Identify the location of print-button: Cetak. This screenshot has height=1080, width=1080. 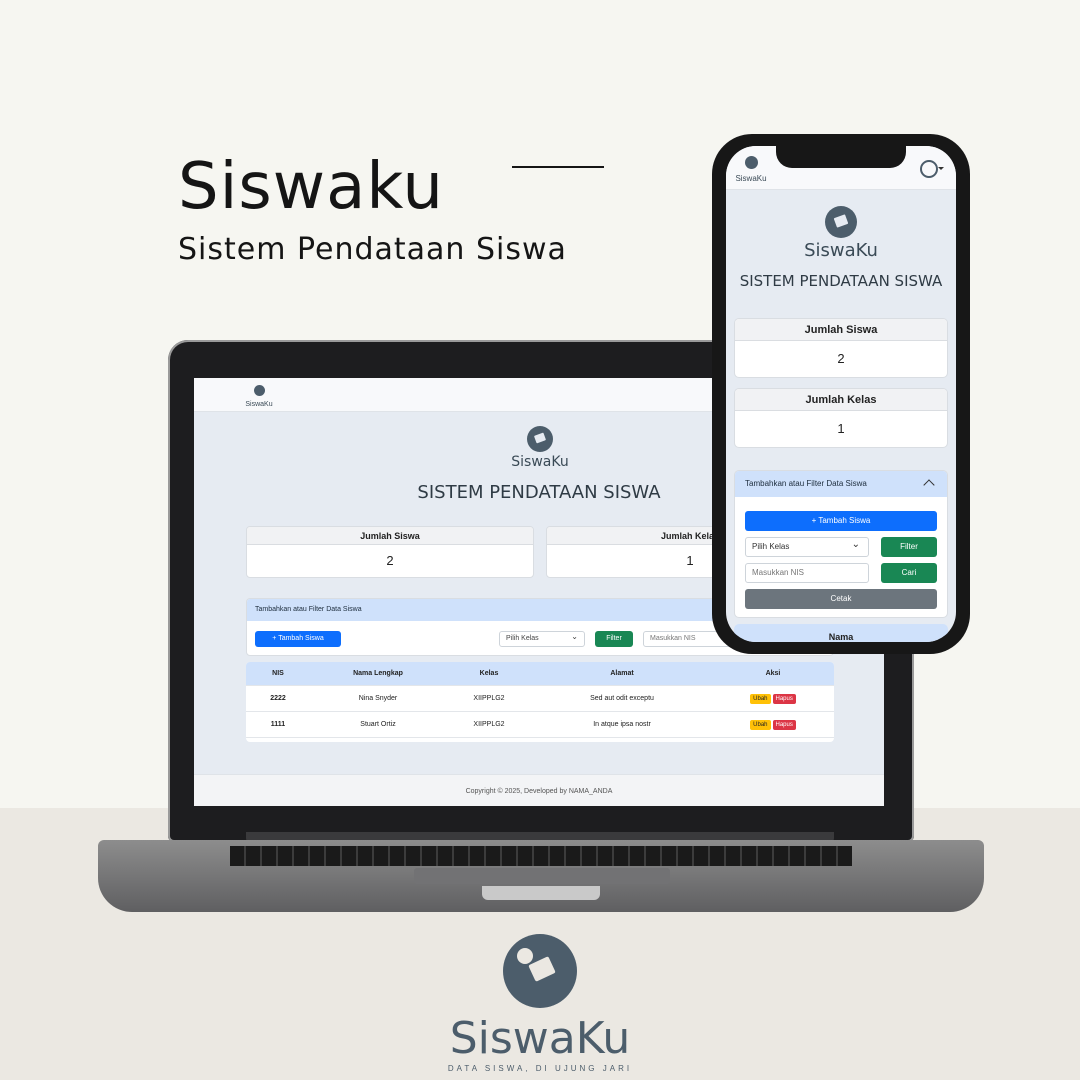
(841, 599).